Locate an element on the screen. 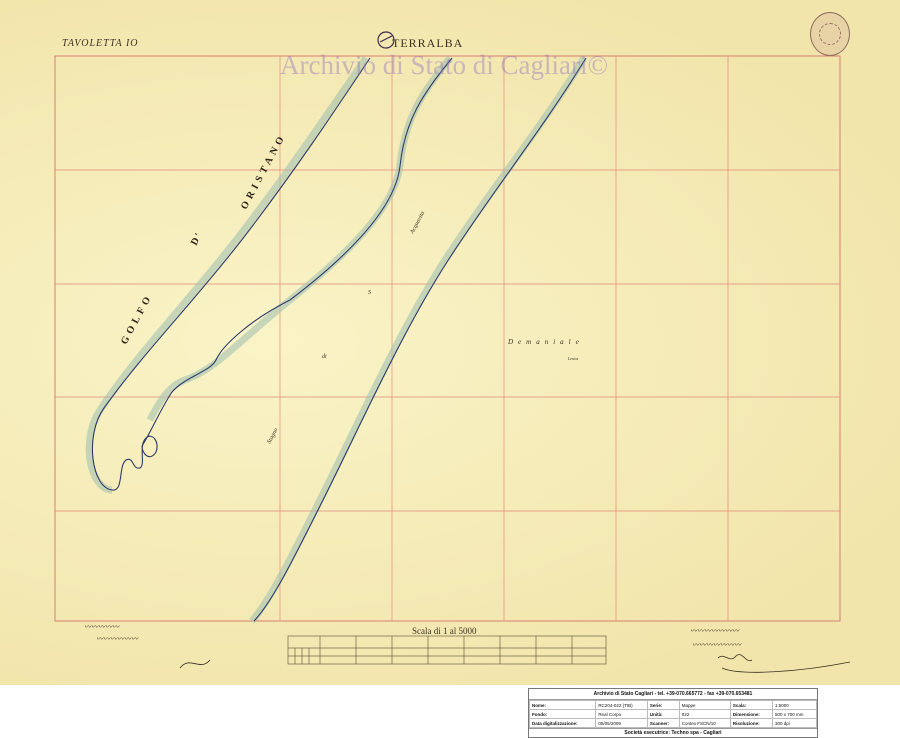 Image resolution: width=900 pixels, height=738 pixels. table-cell: Mappe is located at coordinates (704, 705).